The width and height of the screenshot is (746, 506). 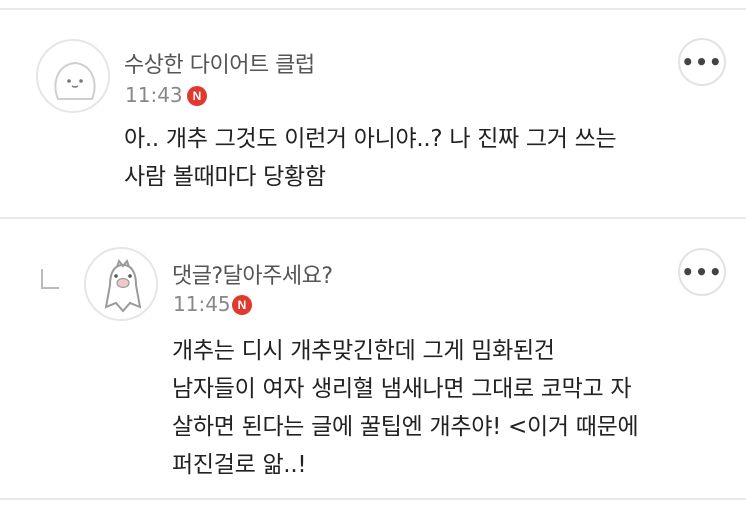 What do you see at coordinates (225, 177) in the screenshot?
I see `comment-line: 사람 볼때마다 당황함` at bounding box center [225, 177].